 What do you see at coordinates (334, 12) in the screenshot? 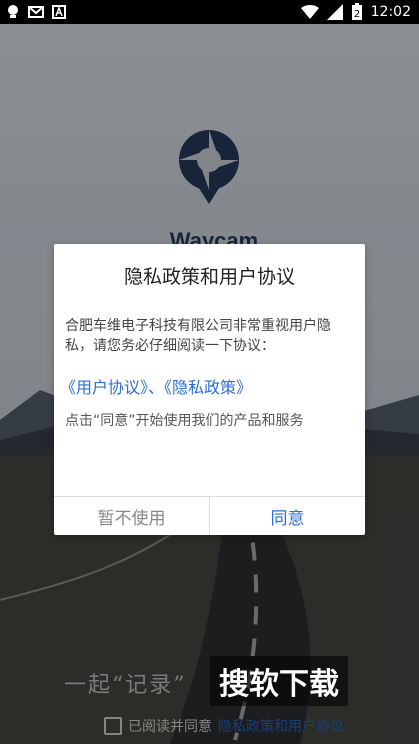
I see `signal-icon` at bounding box center [334, 12].